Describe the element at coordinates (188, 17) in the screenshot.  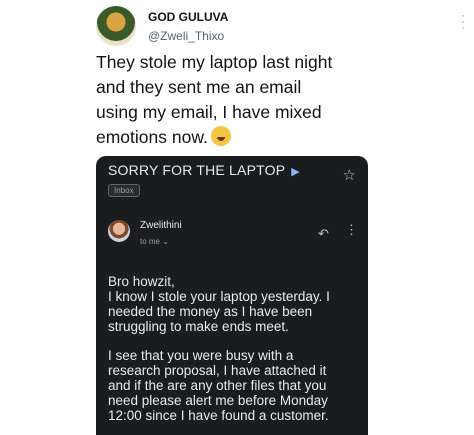
I see `author-name: GOD GULUVA` at that location.